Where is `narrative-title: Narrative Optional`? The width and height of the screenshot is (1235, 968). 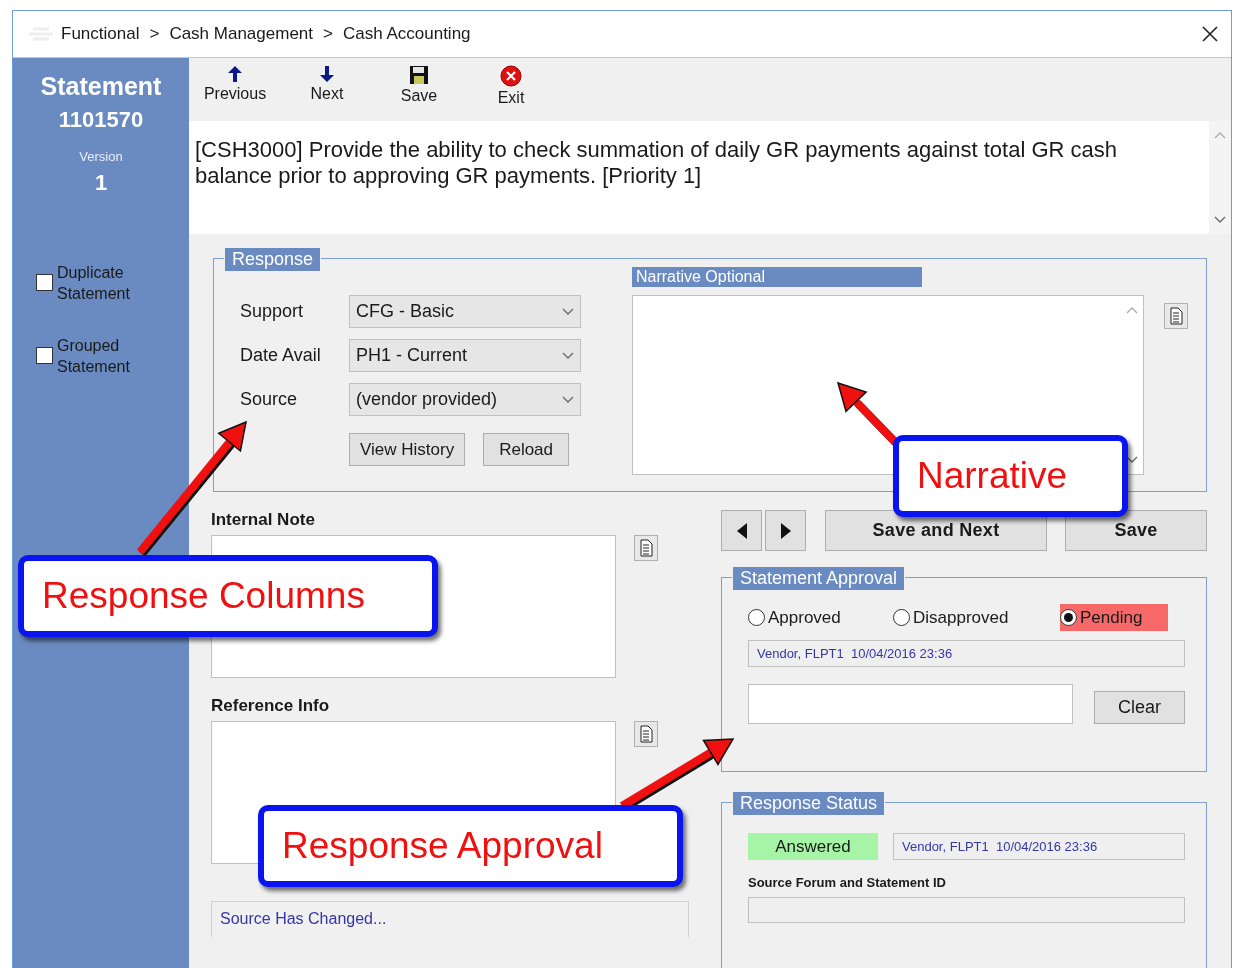 narrative-title: Narrative Optional is located at coordinates (777, 277).